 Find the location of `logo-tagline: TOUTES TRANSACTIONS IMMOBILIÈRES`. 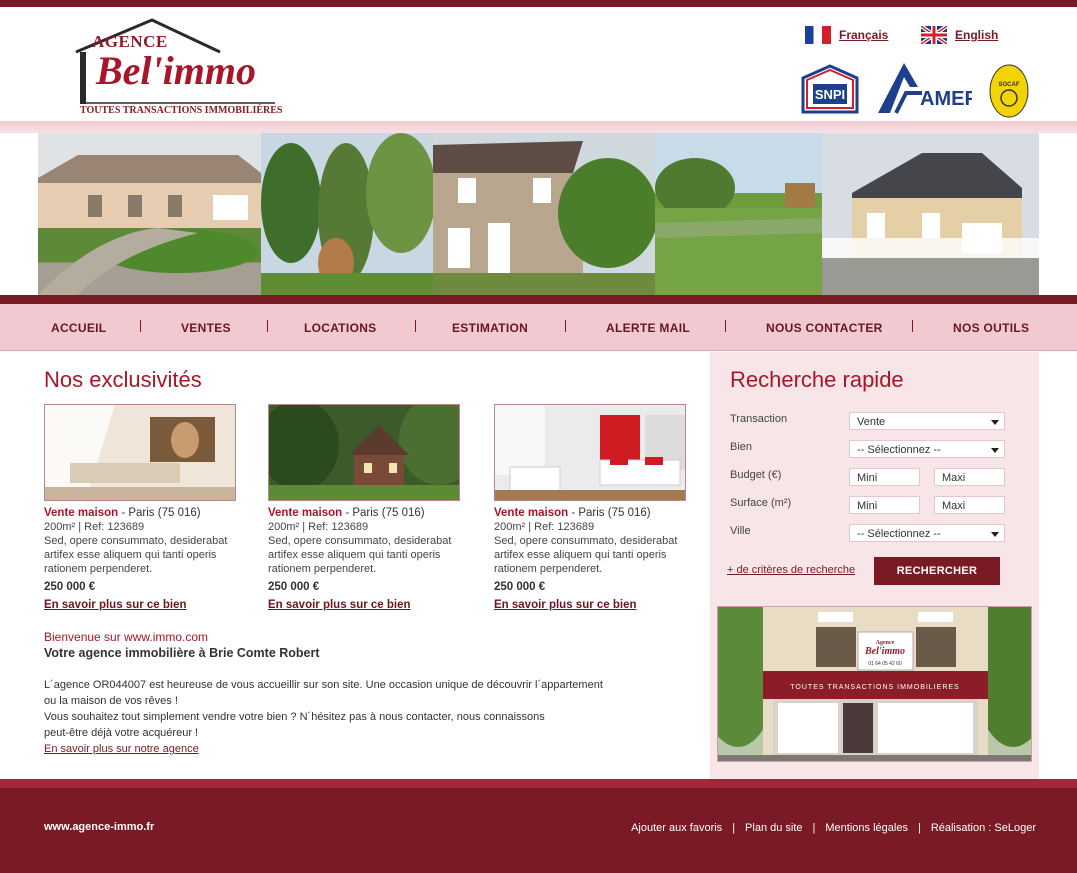

logo-tagline: TOUTES TRANSACTIONS IMMOBILIÈRES is located at coordinates (181, 110).